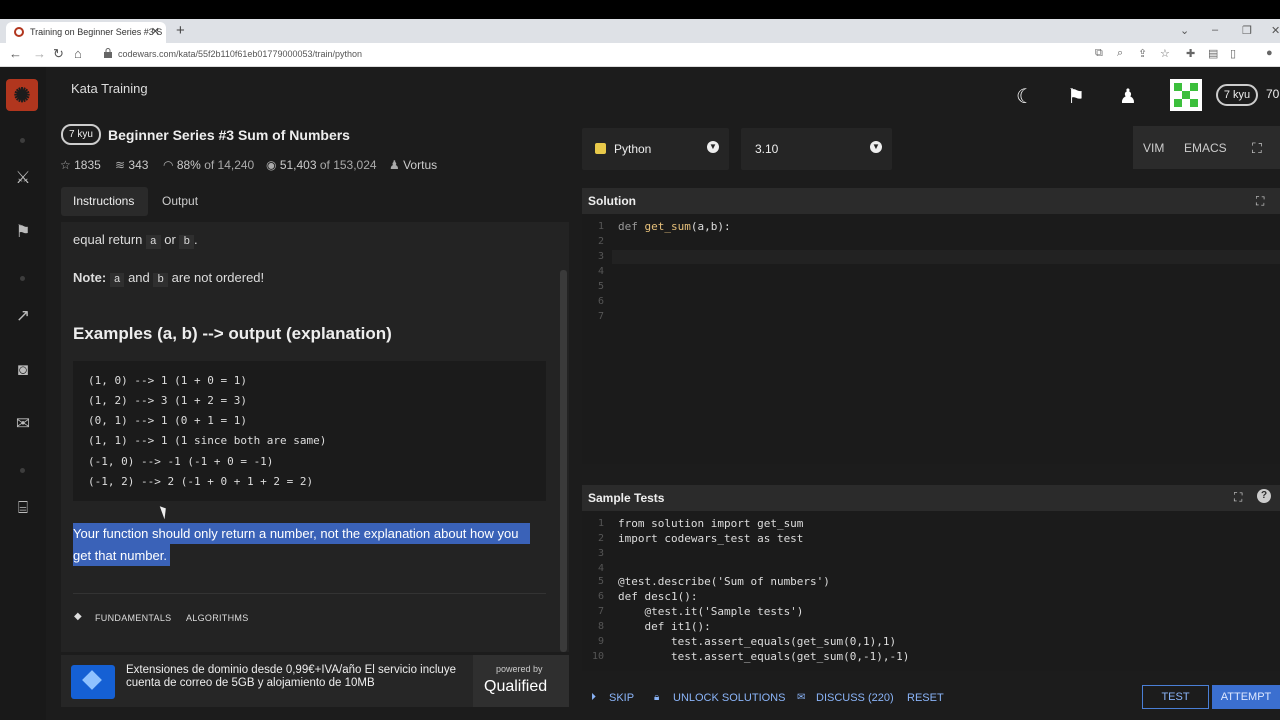 This screenshot has width=1280, height=720. Describe the element at coordinates (664, 626) in the screenshot. I see `test-code-line: def it1():` at that location.